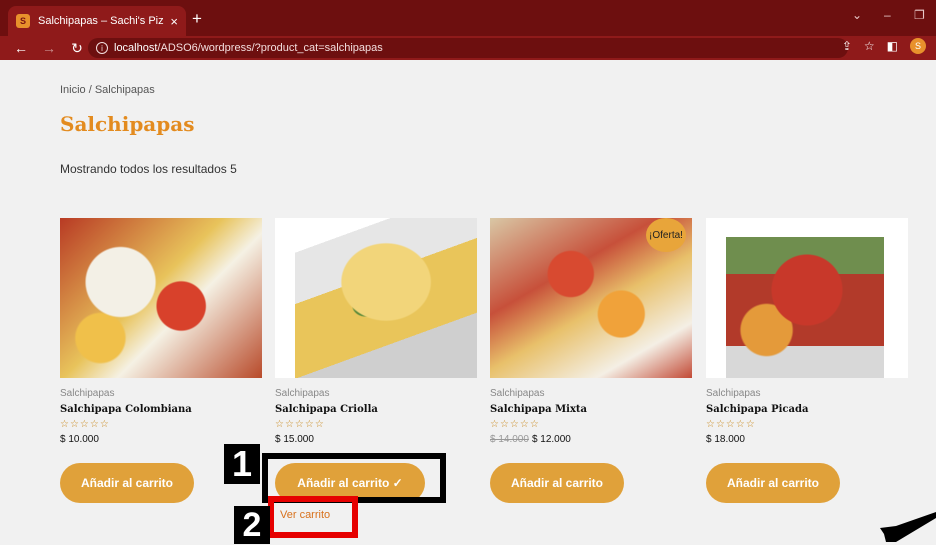 This screenshot has width=936, height=545. What do you see at coordinates (725, 439) in the screenshot?
I see `price-current: $ 18.000` at bounding box center [725, 439].